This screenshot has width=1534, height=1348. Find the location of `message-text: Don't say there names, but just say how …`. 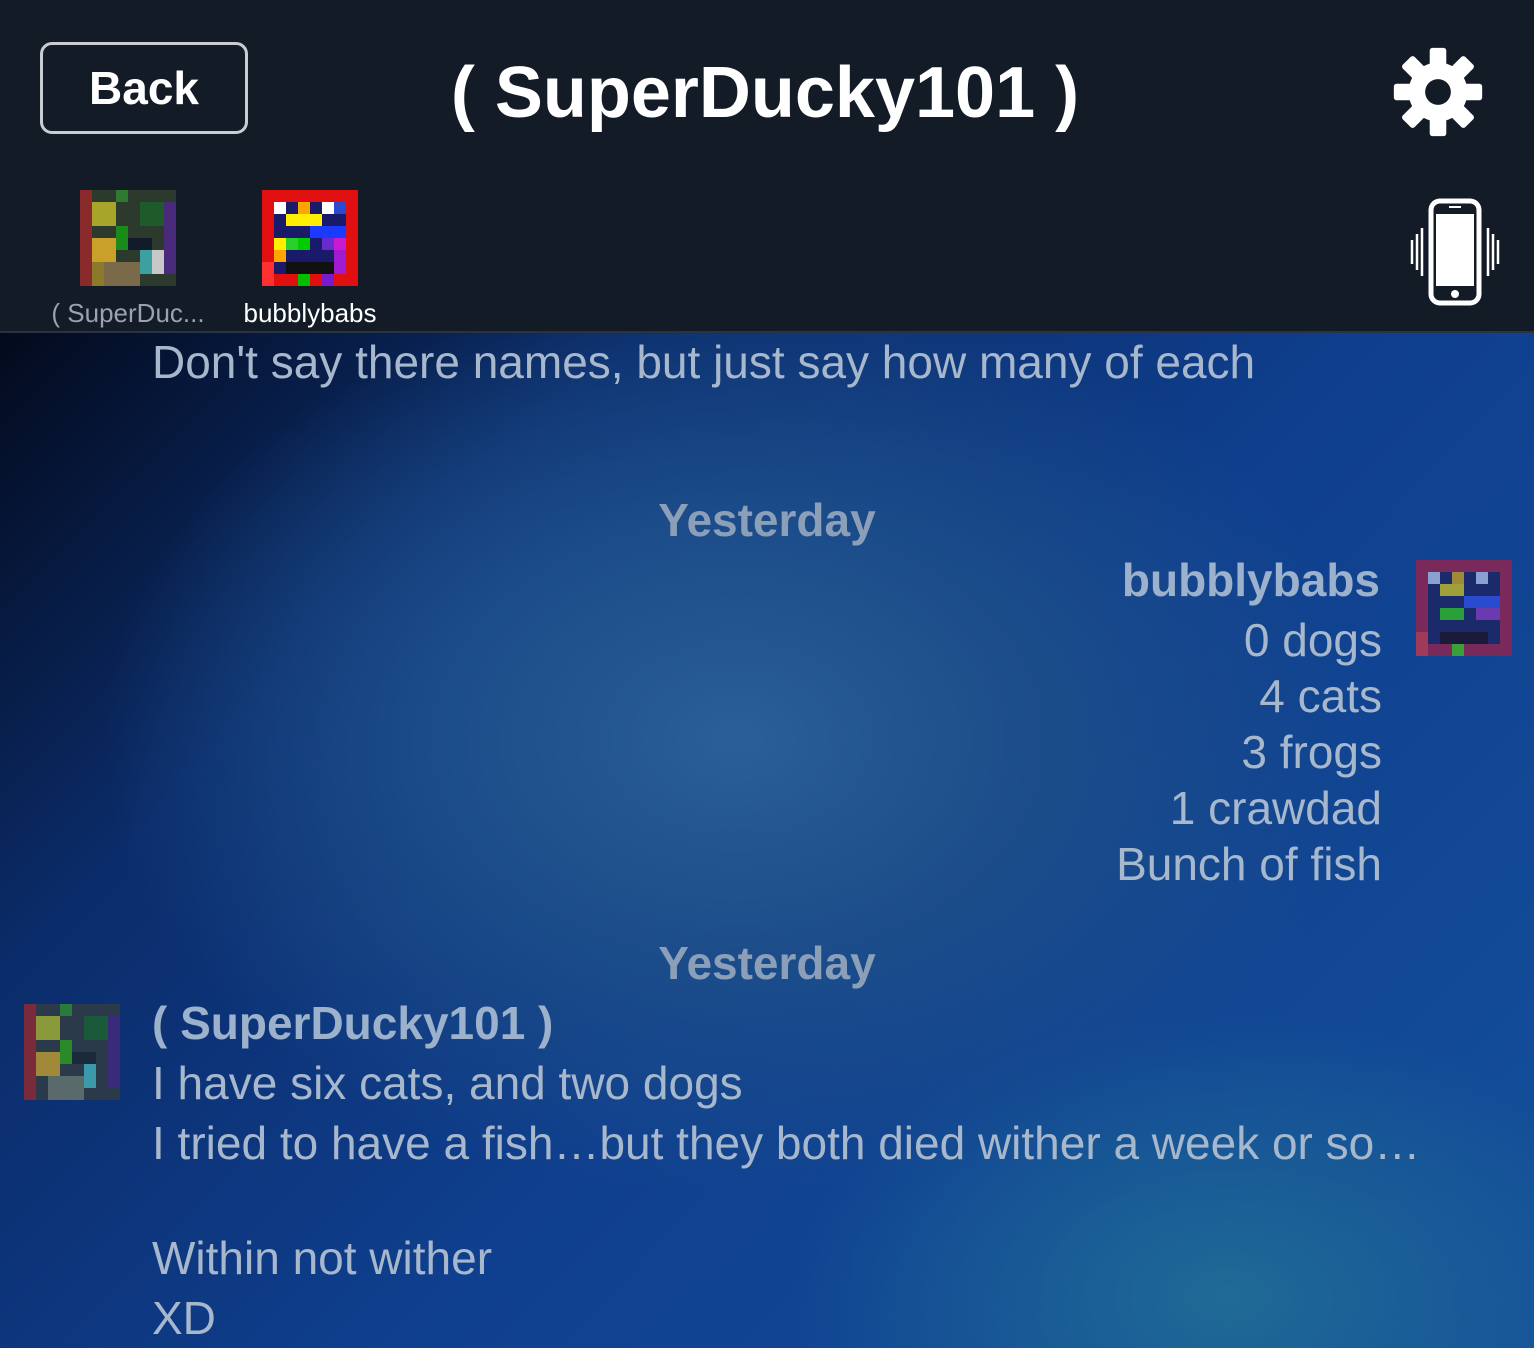

message-text: Don't say there names, but just say how … is located at coordinates (704, 362).